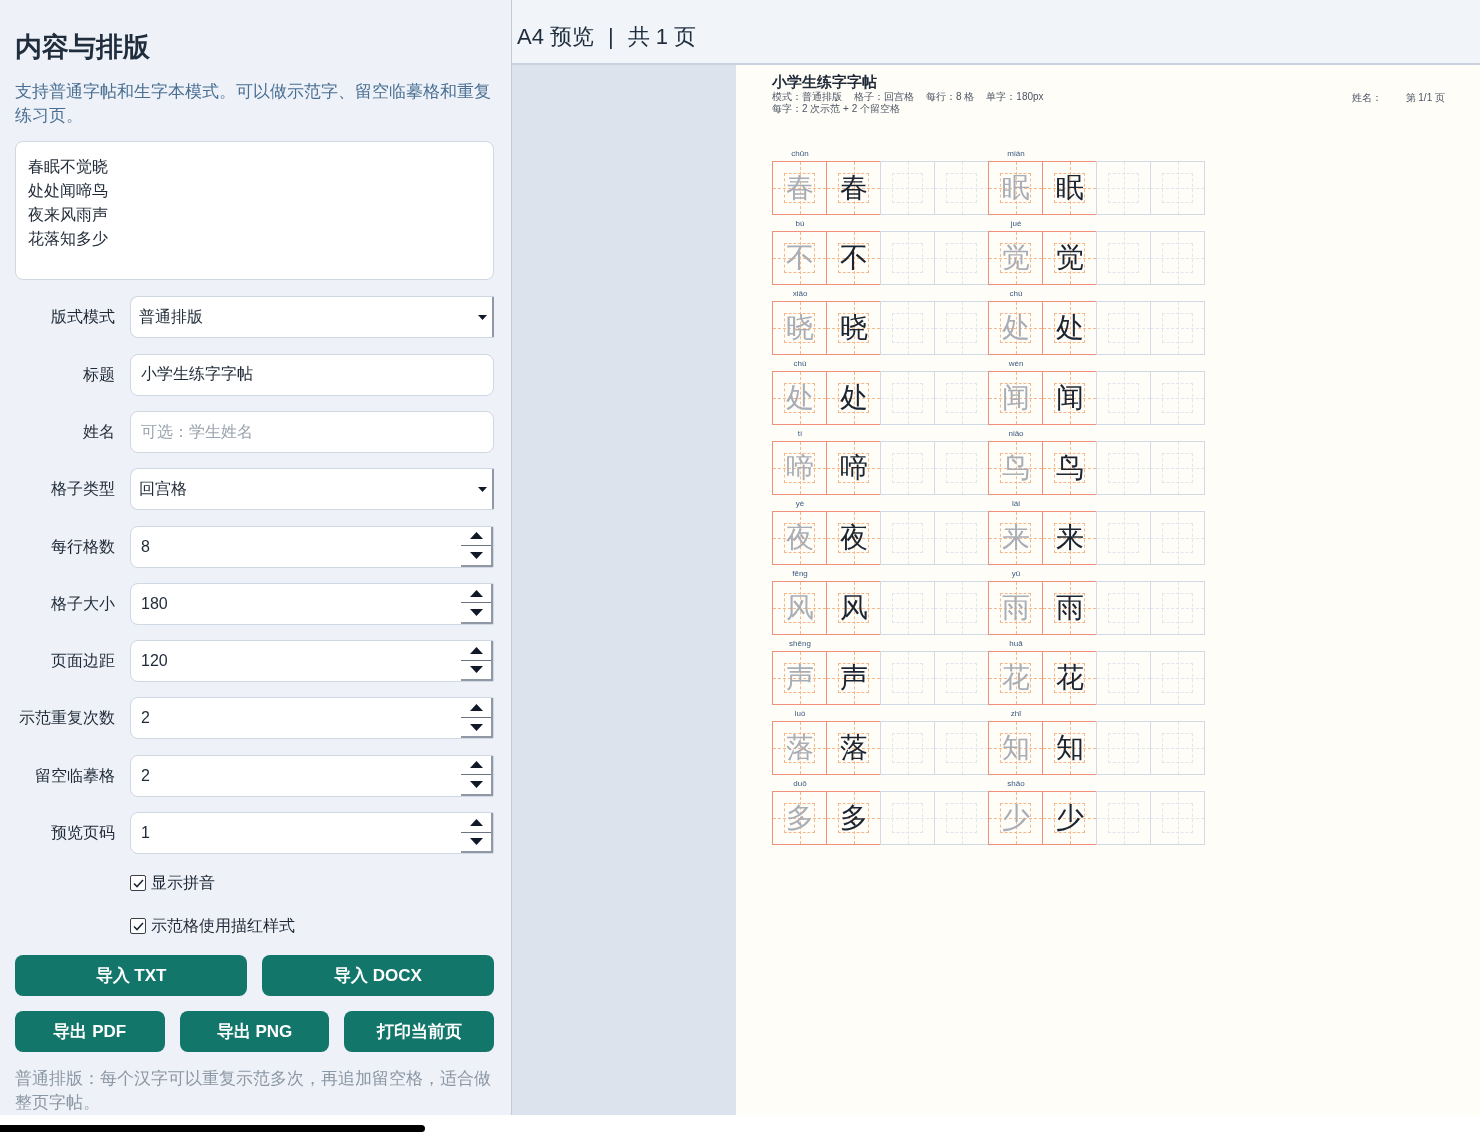  I want to click on field-label: 格子大小, so click(82, 603).